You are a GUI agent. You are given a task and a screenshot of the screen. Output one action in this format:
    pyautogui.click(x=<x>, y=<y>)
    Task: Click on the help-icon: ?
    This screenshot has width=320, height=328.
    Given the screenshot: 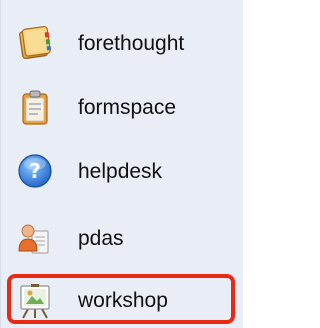 What is the action you would take?
    pyautogui.click(x=35, y=171)
    